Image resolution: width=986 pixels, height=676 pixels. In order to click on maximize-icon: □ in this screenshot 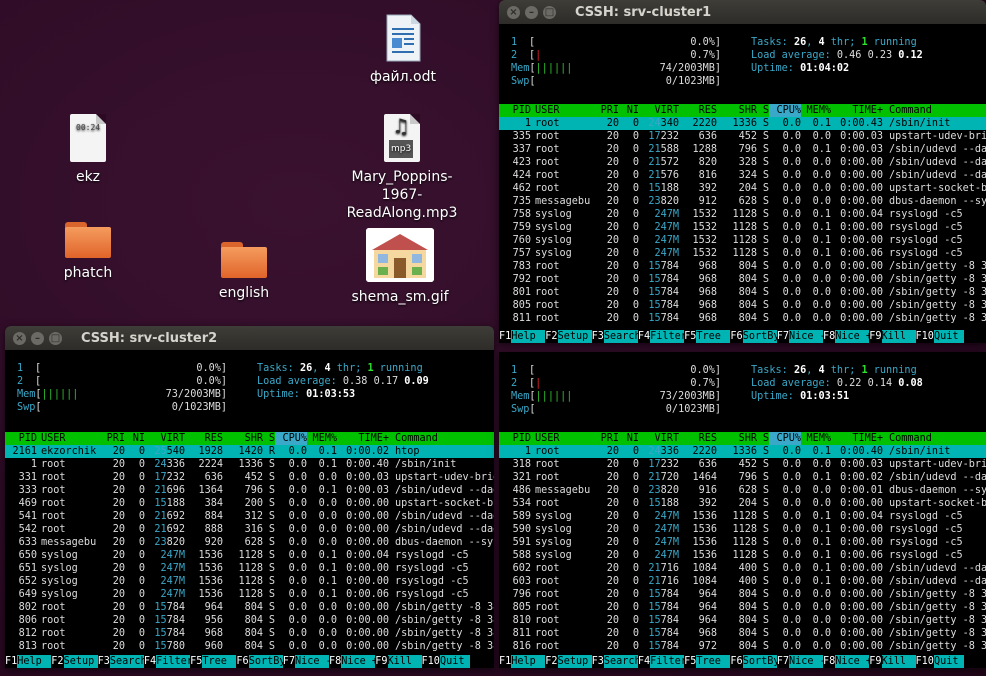, I will do `click(55, 338)`.